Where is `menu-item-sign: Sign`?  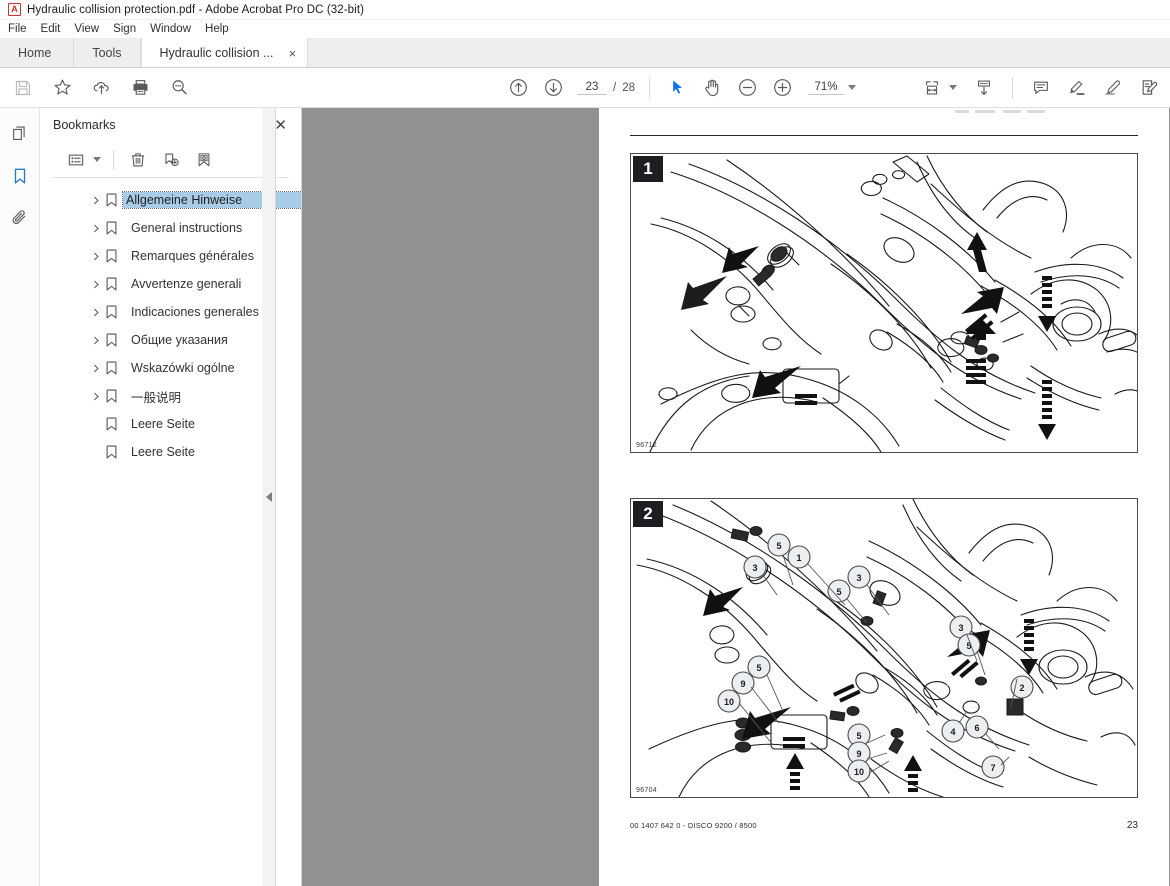
menu-item-sign: Sign is located at coordinates (128, 29).